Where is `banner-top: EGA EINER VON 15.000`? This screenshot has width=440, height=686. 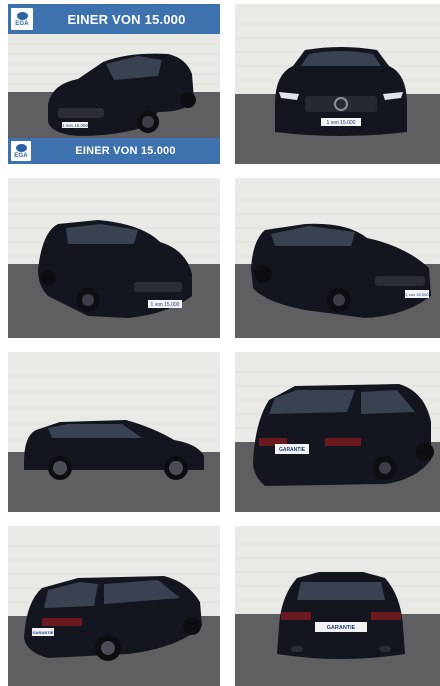
banner-top: EGA EINER VON 15.000 is located at coordinates (114, 19).